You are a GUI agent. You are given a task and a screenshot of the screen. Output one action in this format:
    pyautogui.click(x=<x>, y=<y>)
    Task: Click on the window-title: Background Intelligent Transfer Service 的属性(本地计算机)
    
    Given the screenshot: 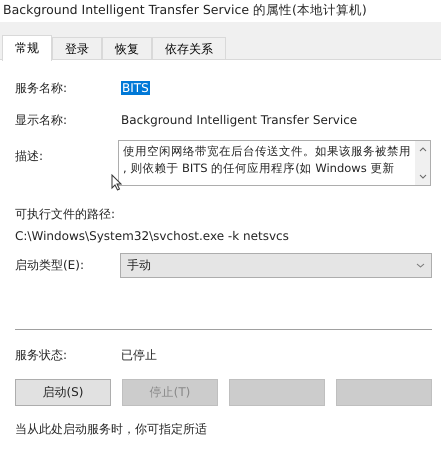 What is the action you would take?
    pyautogui.click(x=220, y=11)
    